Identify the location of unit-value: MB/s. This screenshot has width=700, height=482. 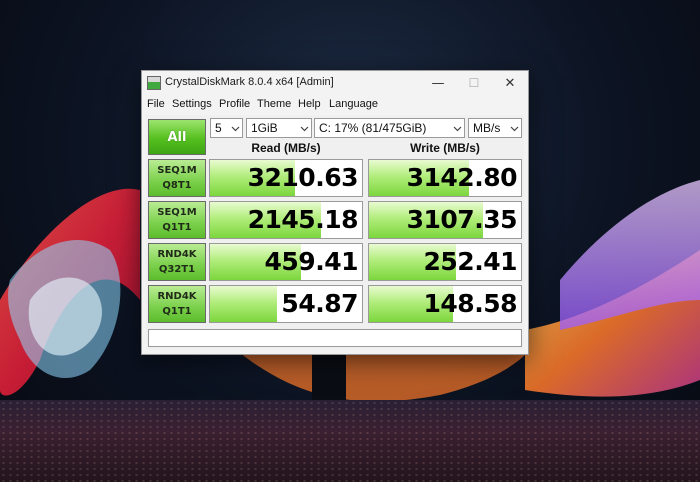
(487, 128).